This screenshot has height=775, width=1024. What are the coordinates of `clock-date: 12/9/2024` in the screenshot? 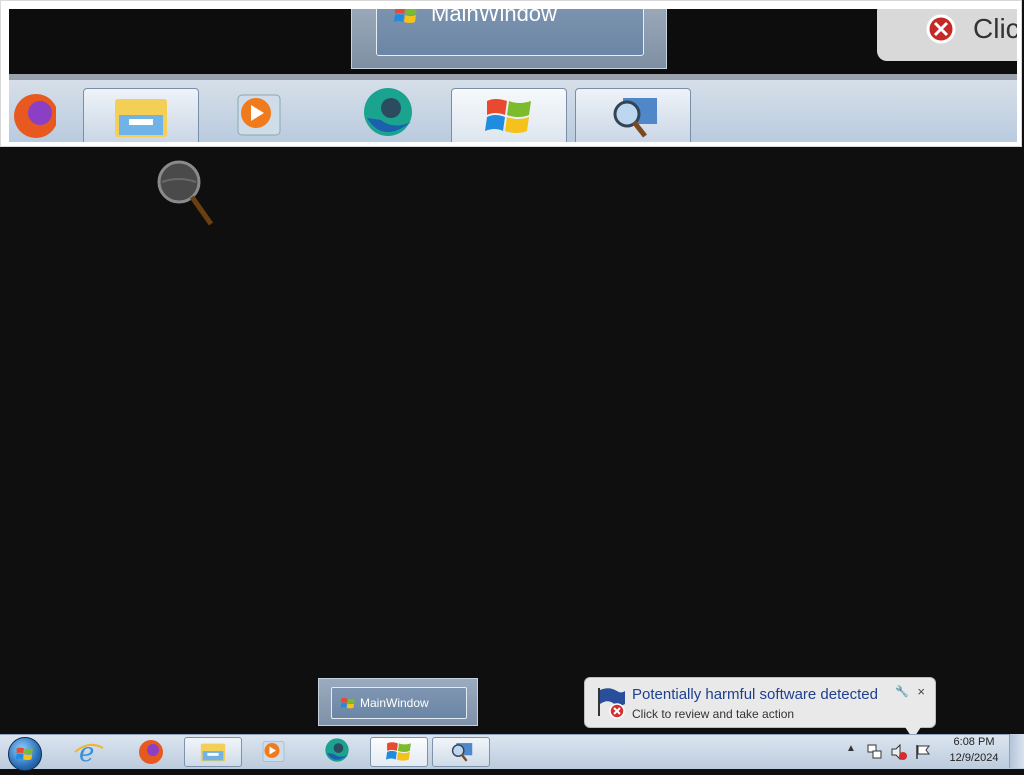 It's located at (974, 758).